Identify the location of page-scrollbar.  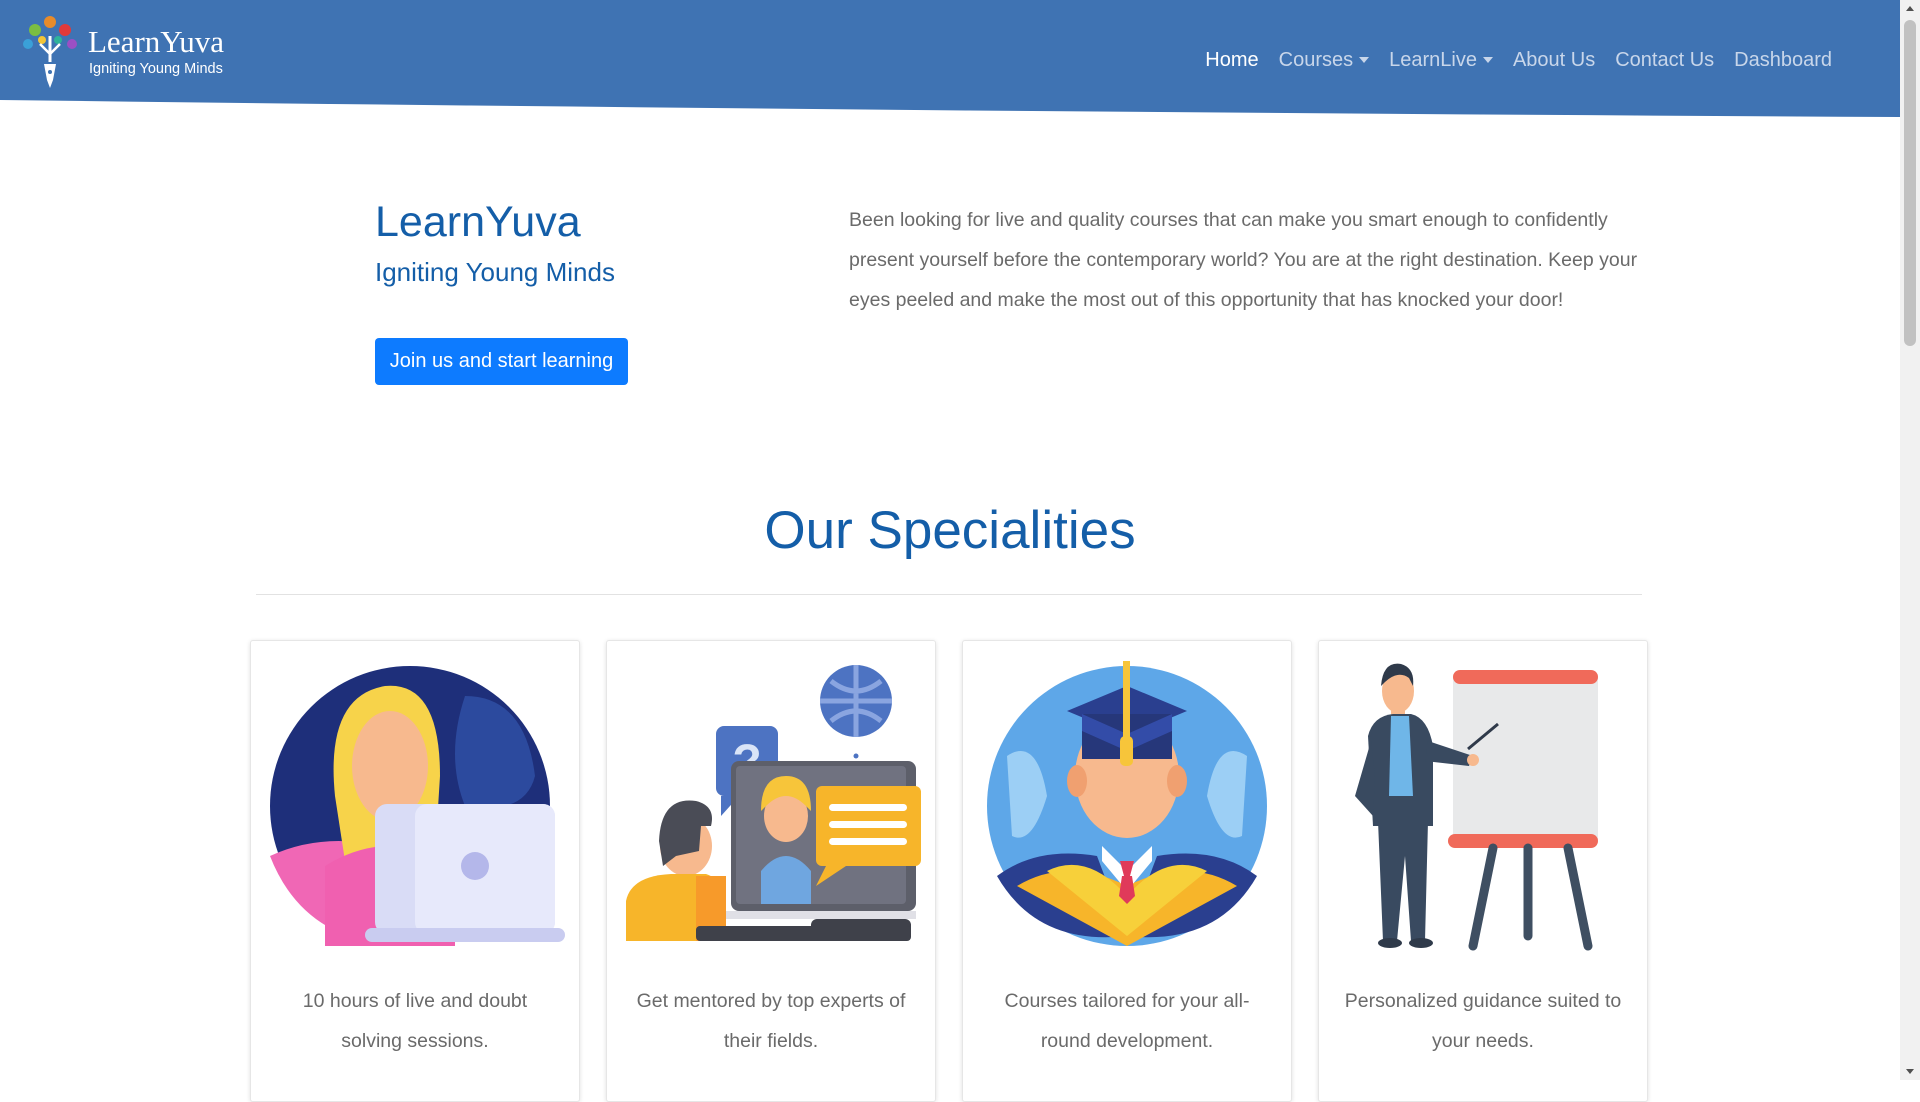
(1910, 540).